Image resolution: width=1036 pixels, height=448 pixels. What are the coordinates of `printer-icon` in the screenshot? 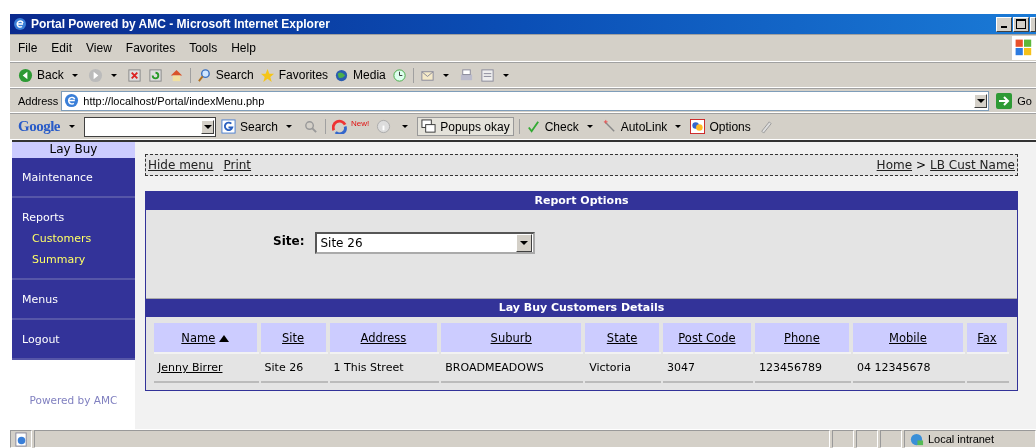 It's located at (466, 75).